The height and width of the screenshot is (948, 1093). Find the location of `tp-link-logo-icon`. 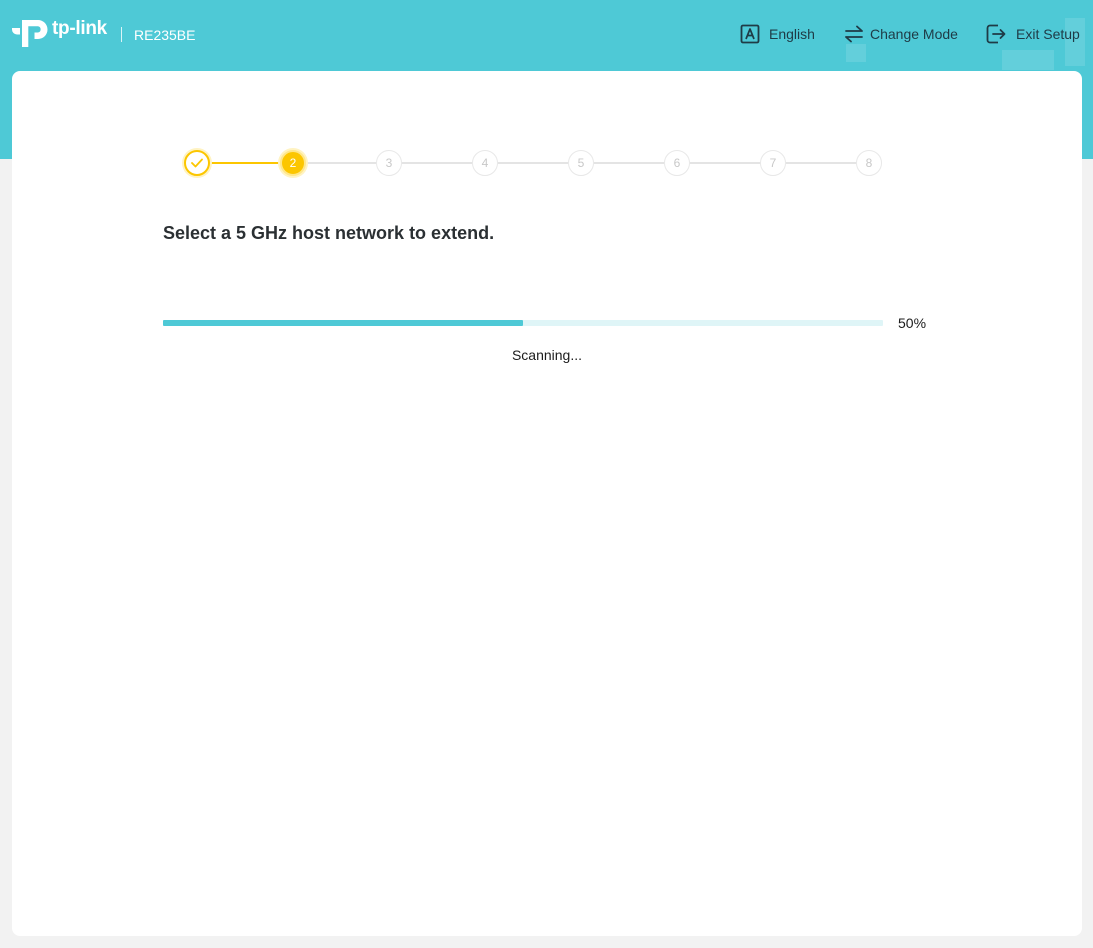

tp-link-logo-icon is located at coordinates (30, 33).